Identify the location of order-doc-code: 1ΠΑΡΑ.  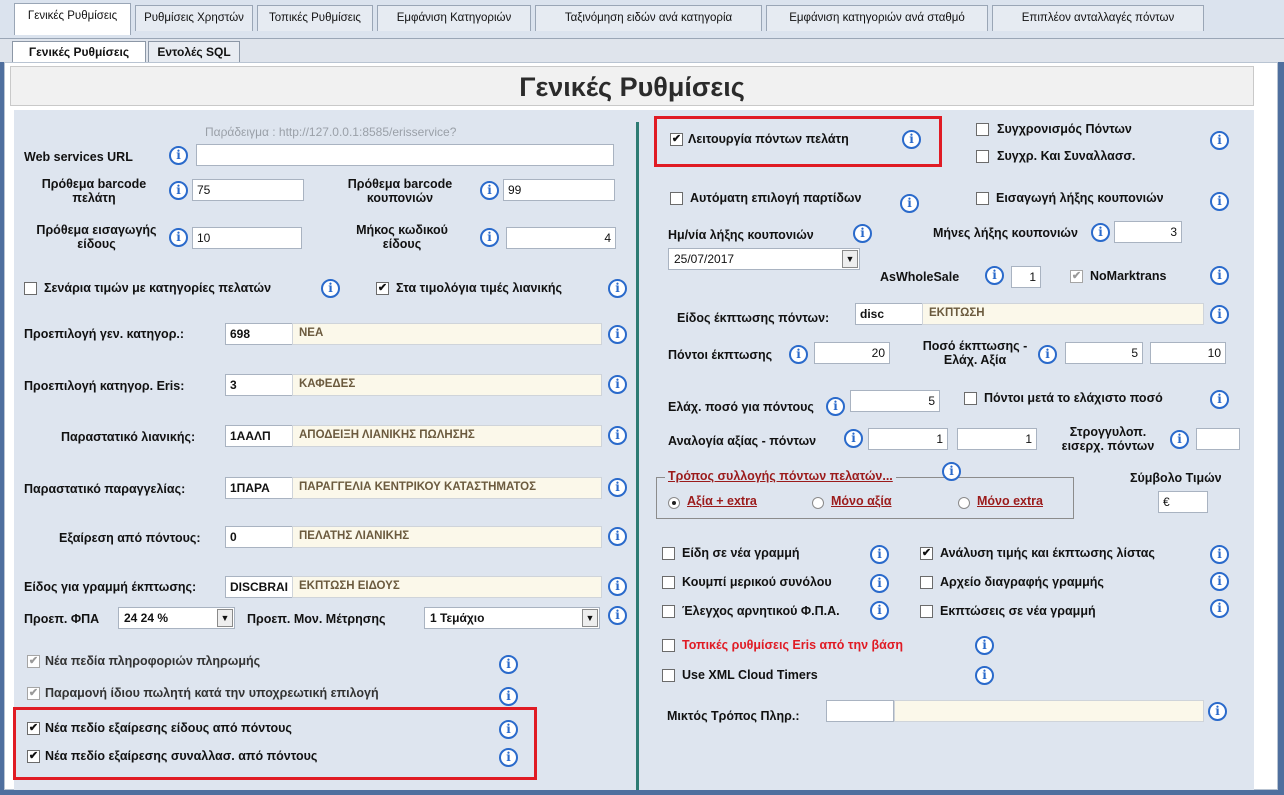
(259, 488).